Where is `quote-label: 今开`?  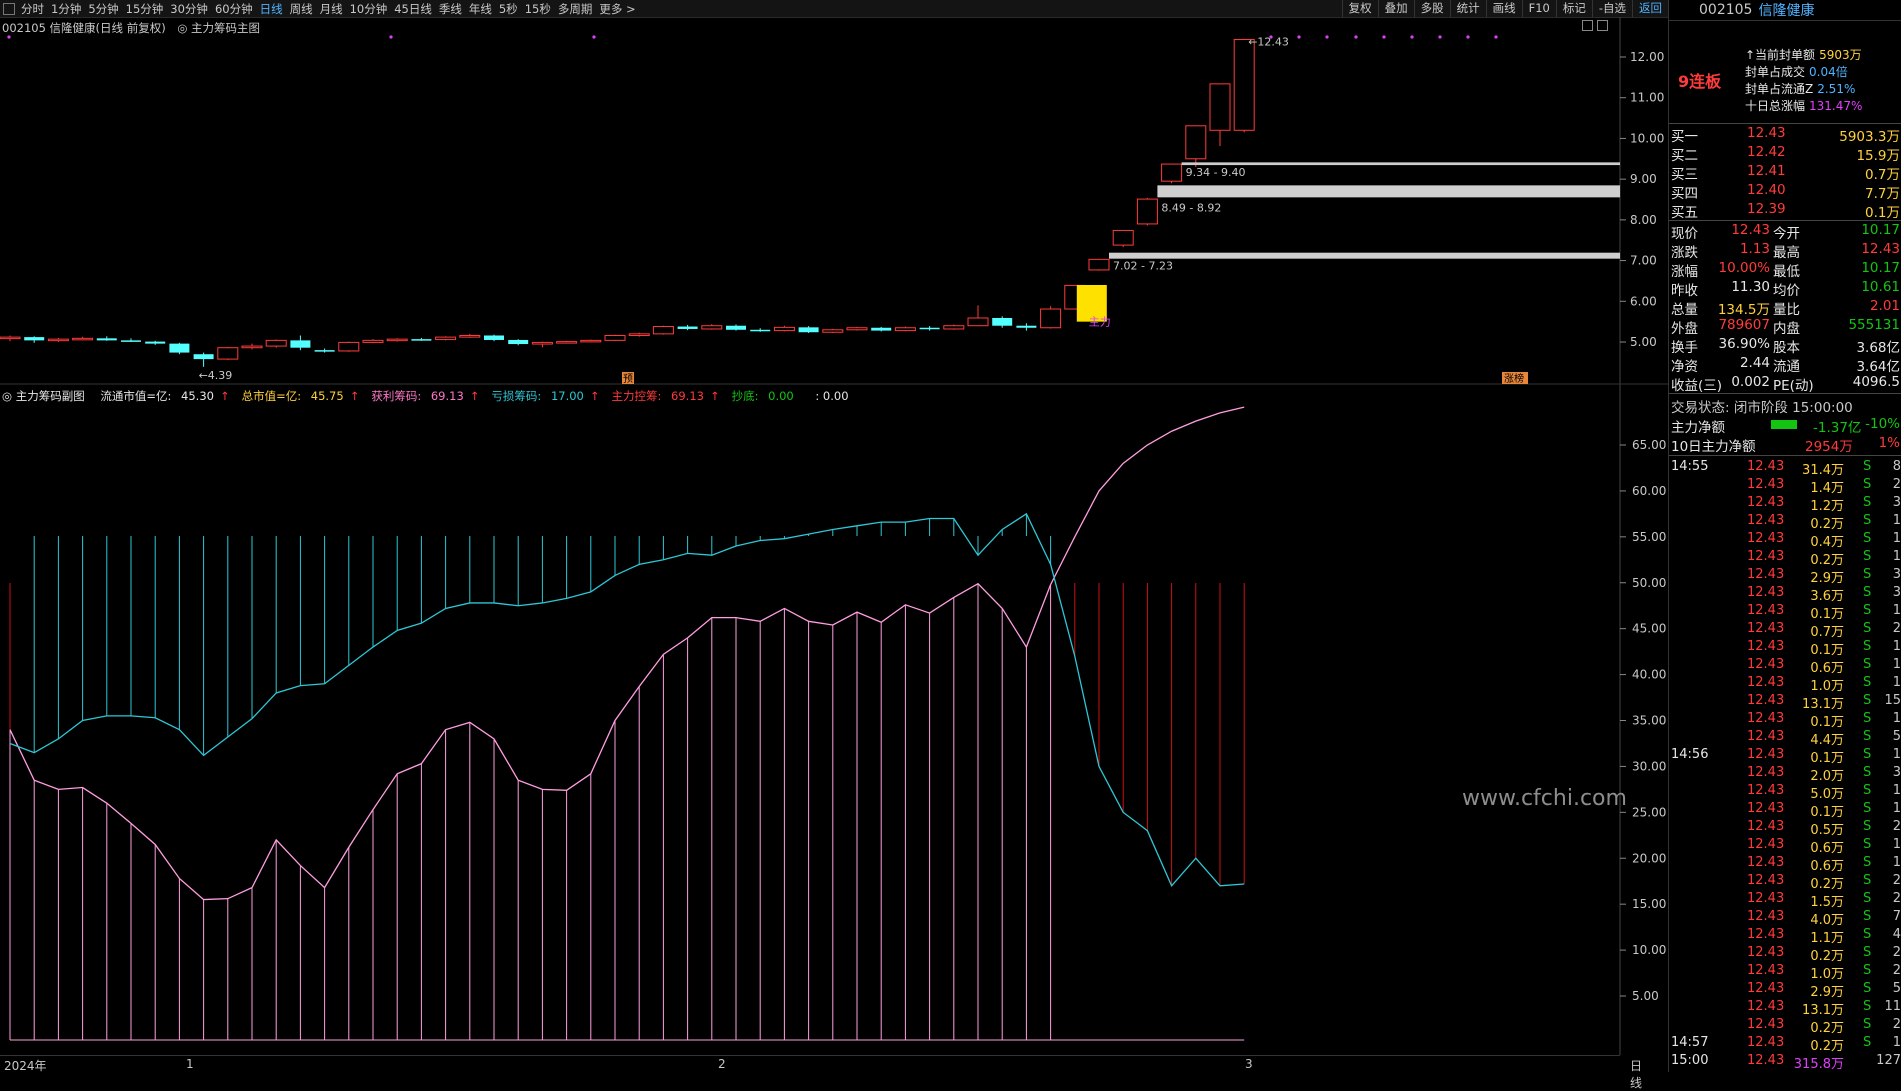 quote-label: 今开 is located at coordinates (1786, 234).